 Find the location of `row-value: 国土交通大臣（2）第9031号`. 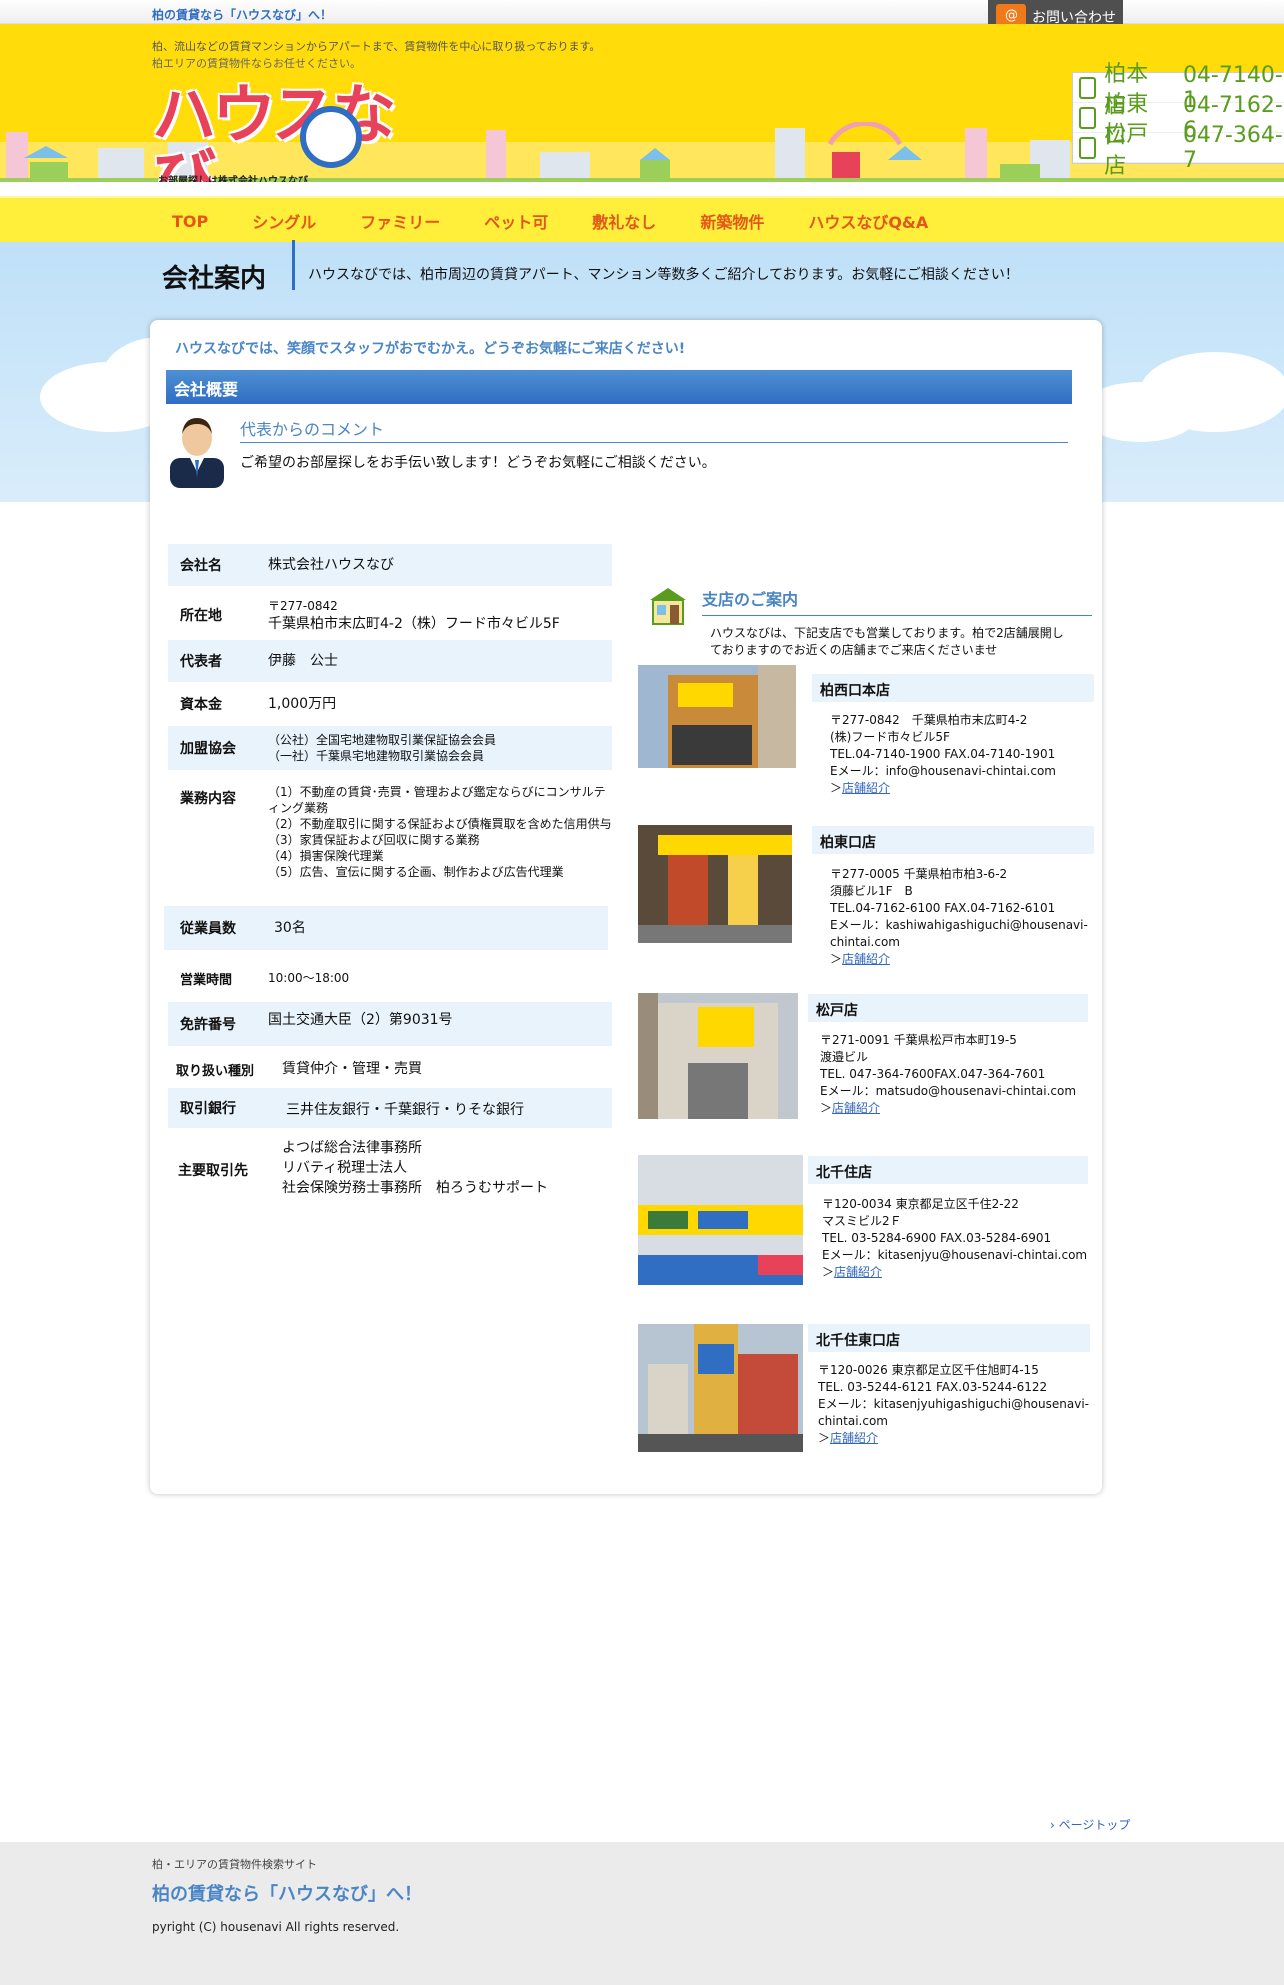

row-value: 国土交通大臣（2）第9031号 is located at coordinates (360, 1020).